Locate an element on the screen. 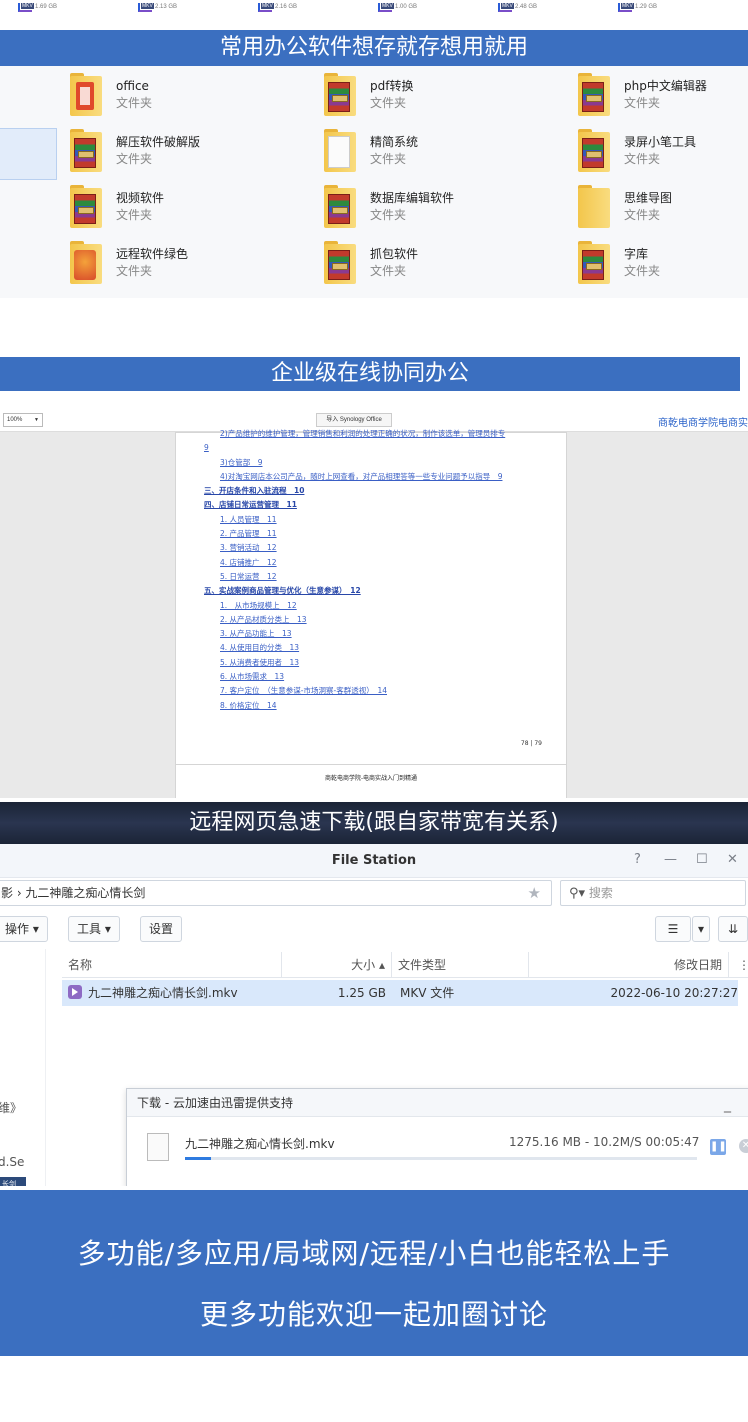 The image size is (748, 1422). folder-item-packet-capture: 抓包软件 文件夹 is located at coordinates (370, 263).